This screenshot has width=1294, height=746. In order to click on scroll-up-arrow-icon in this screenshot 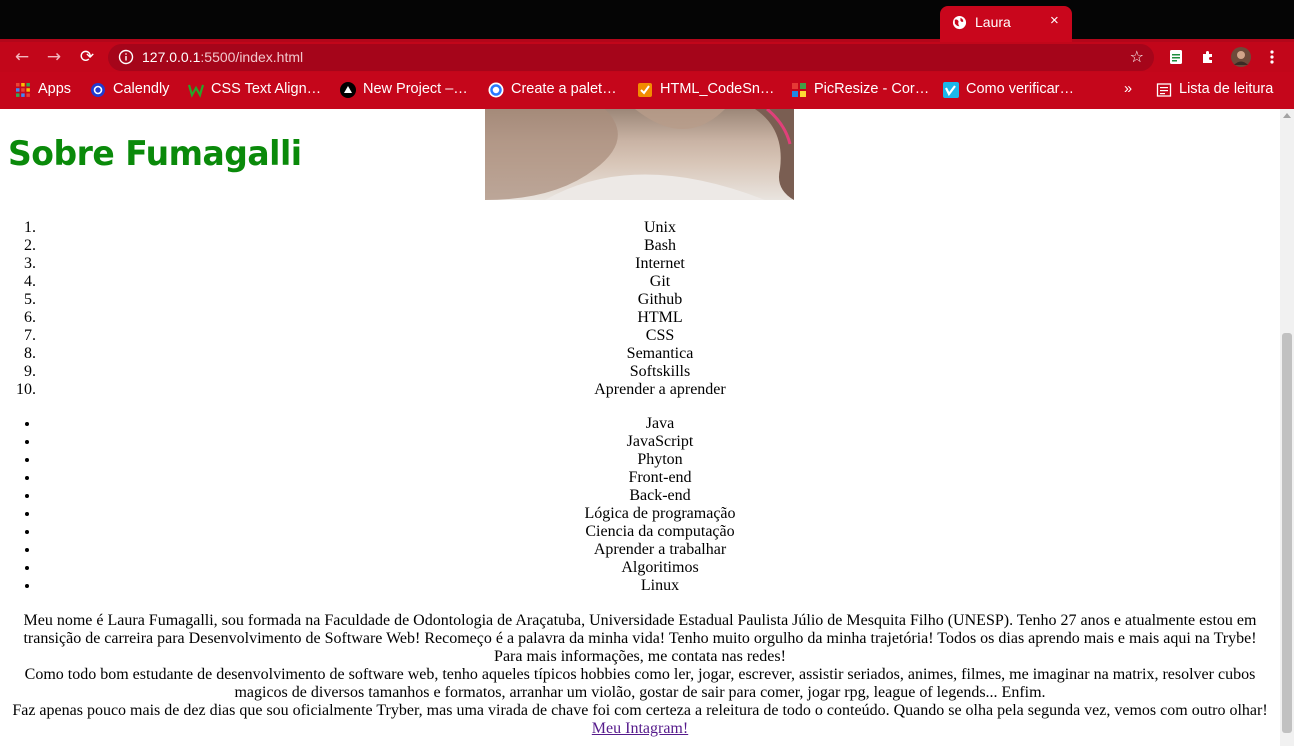, I will do `click(1287, 115)`.